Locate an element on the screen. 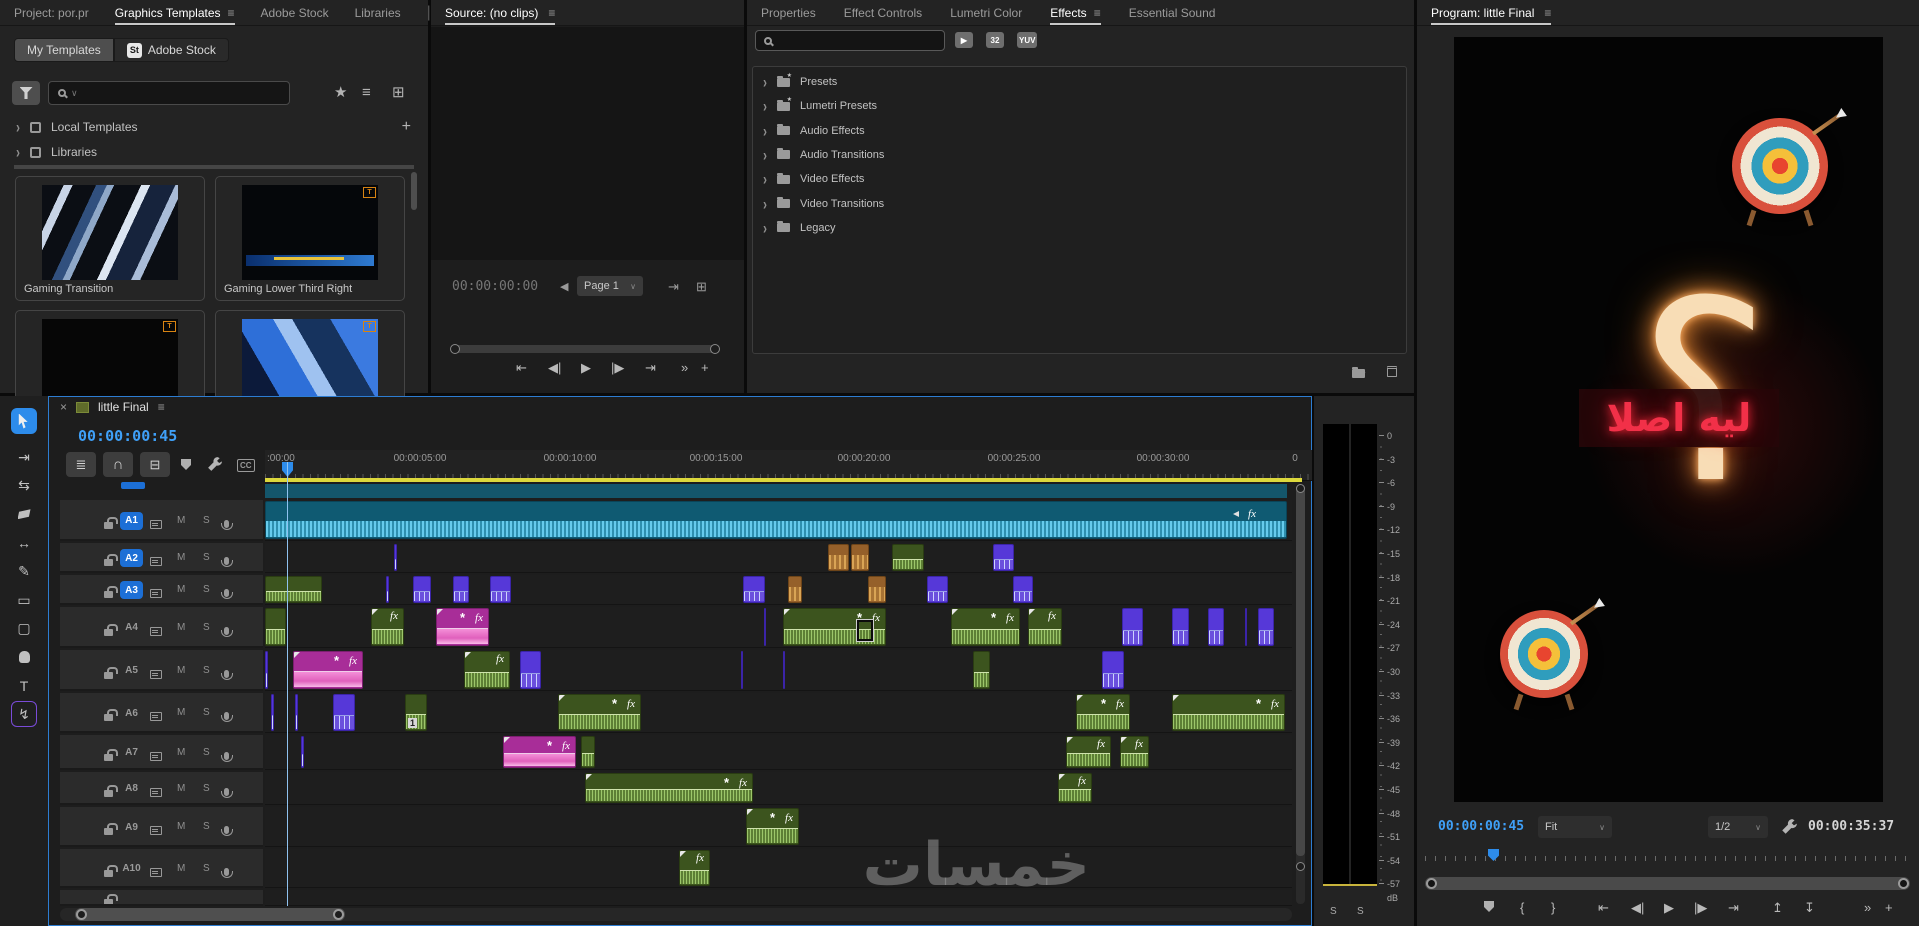 This screenshot has height=926, width=1919. h-scroll-thumb is located at coordinates (210, 914).